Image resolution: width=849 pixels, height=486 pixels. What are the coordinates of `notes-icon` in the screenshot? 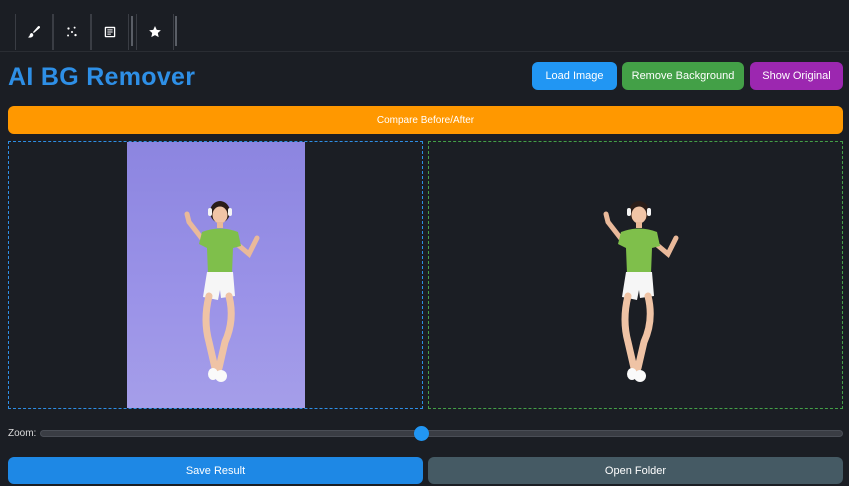 It's located at (110, 32).